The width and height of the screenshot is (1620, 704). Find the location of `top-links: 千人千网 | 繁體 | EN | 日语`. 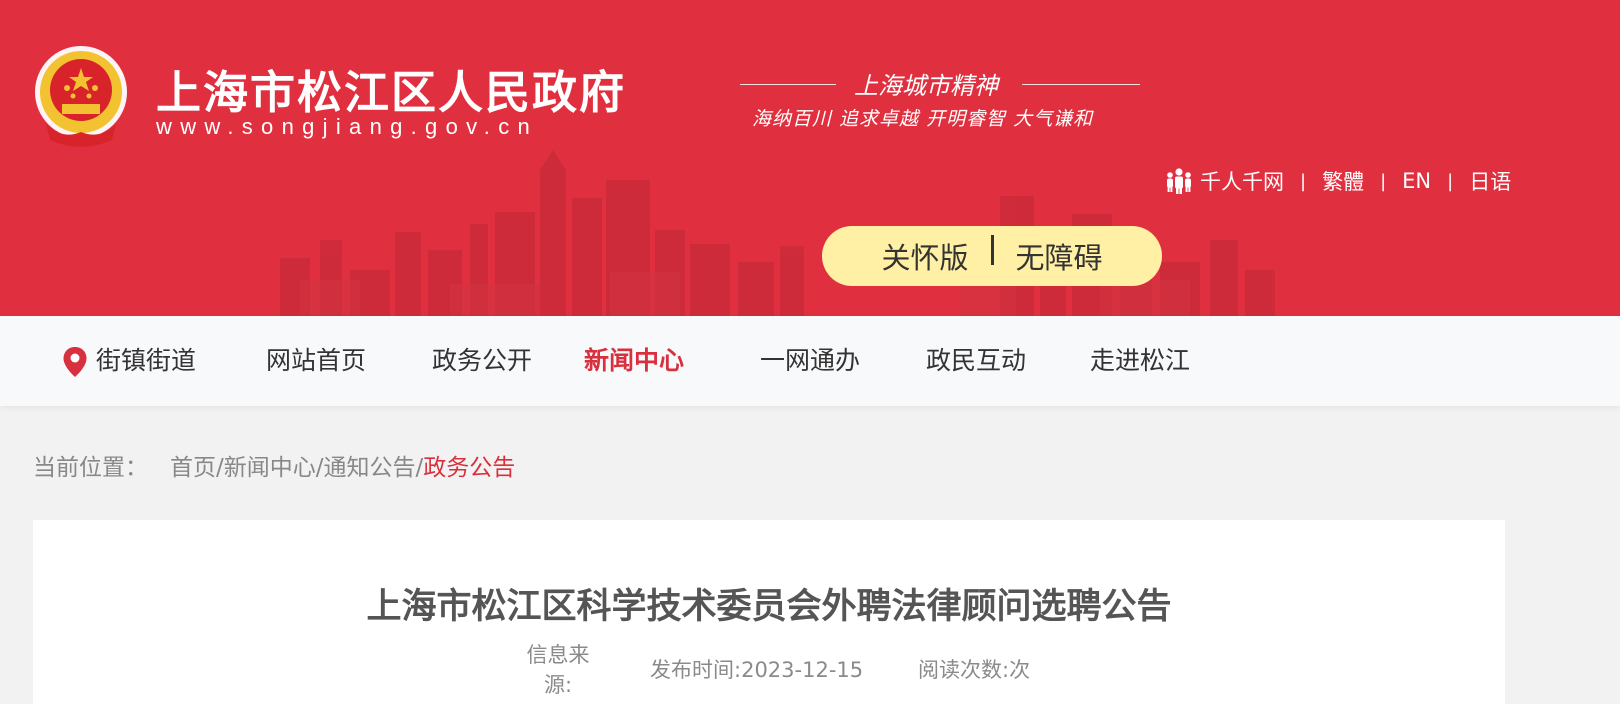

top-links: 千人千网 | 繁體 | EN | 日语 is located at coordinates (1337, 181).